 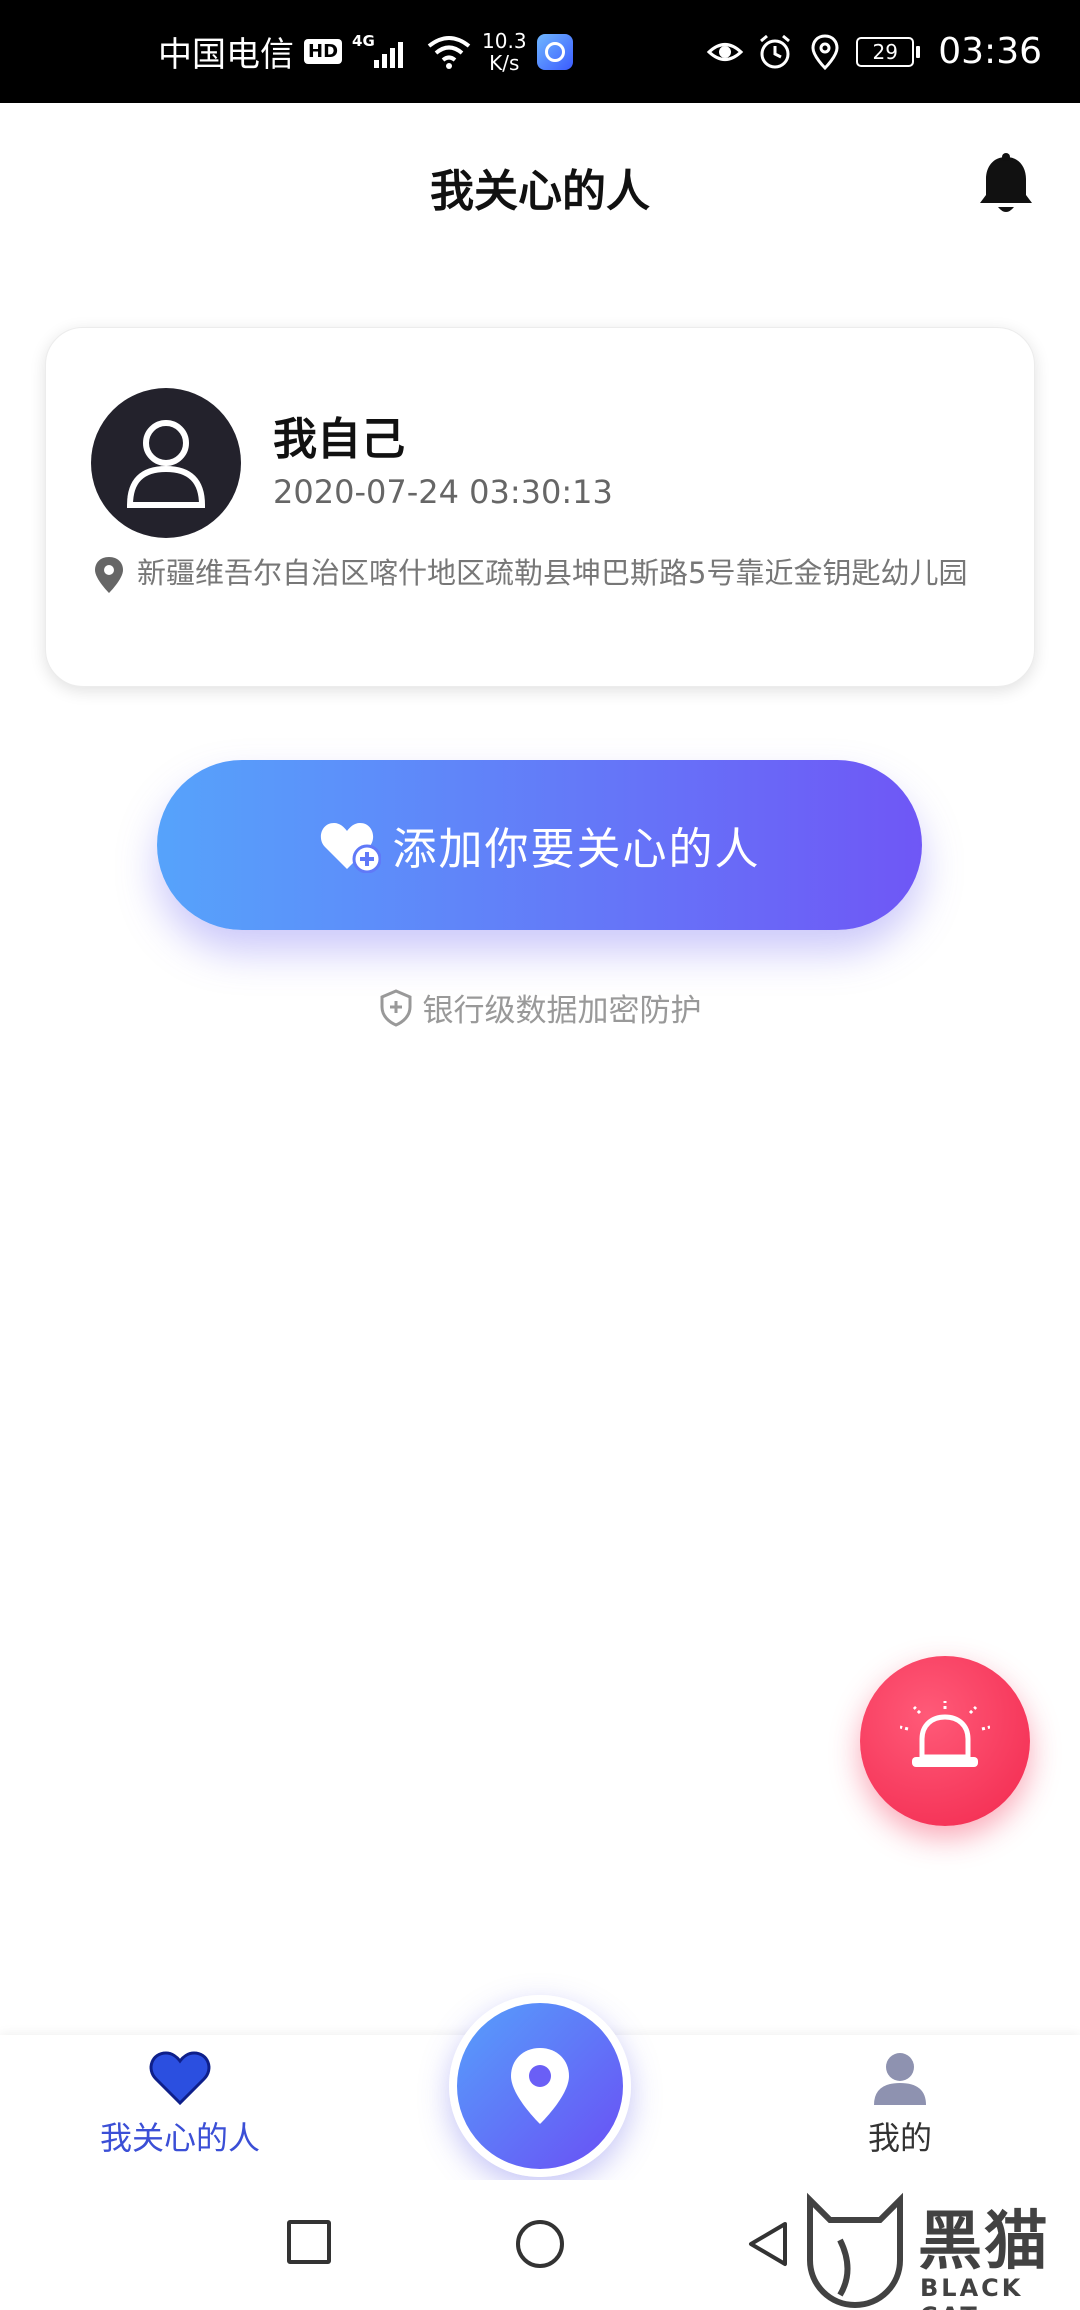 I want to click on wifi-icon, so click(x=449, y=52).